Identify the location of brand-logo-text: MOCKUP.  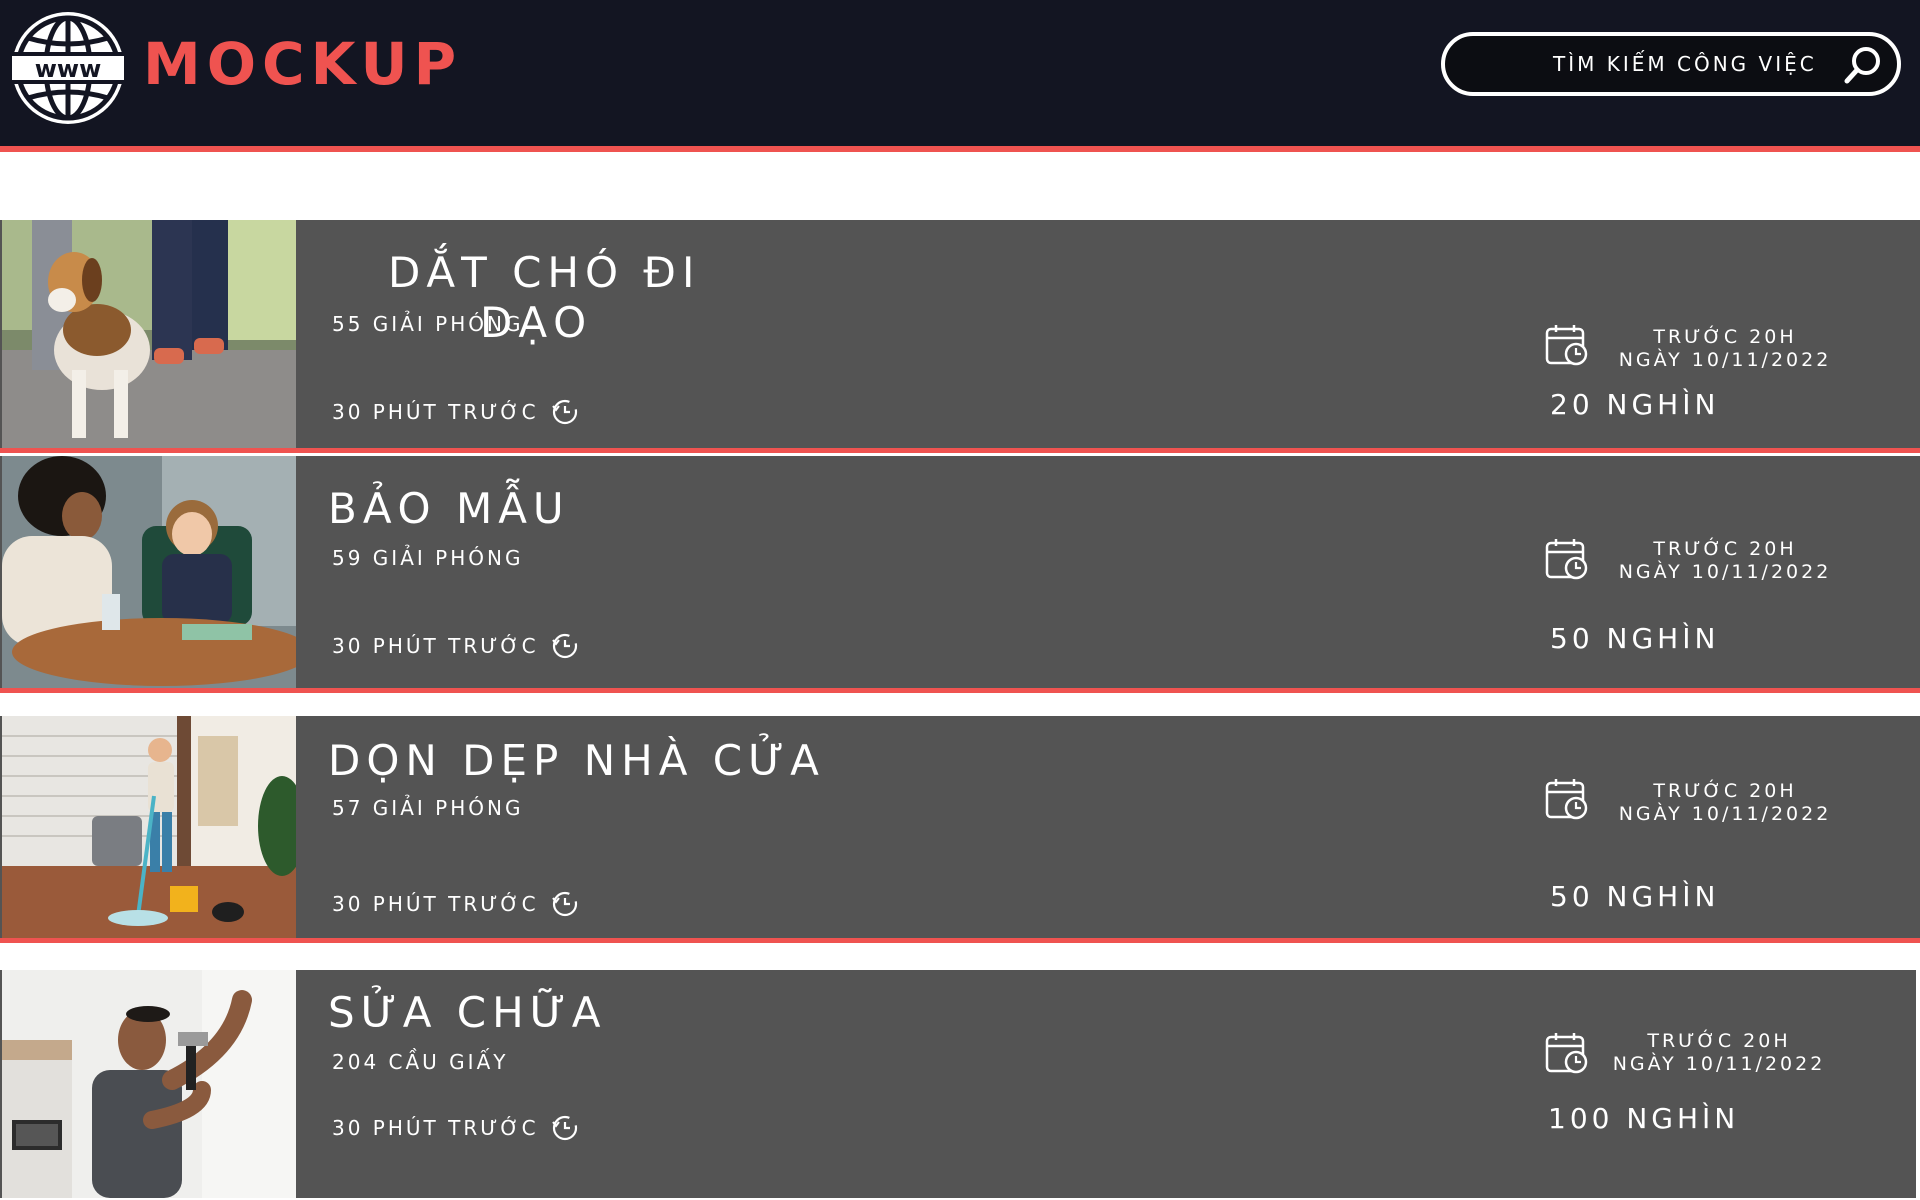
(302, 64).